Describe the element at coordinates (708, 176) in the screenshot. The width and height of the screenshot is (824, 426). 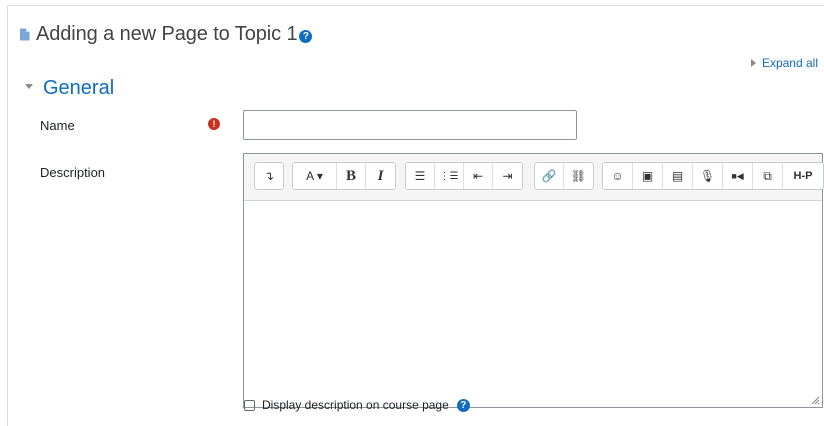
I see `record-audio-icon: 🎙` at that location.